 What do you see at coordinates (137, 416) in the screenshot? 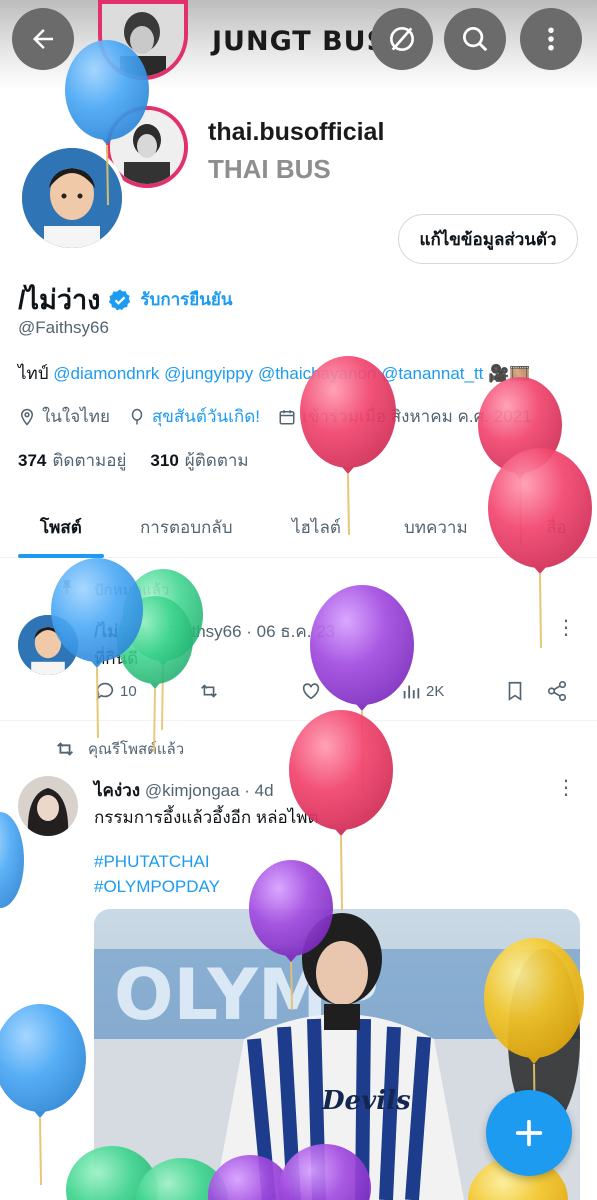
I see `balloon-icon` at bounding box center [137, 416].